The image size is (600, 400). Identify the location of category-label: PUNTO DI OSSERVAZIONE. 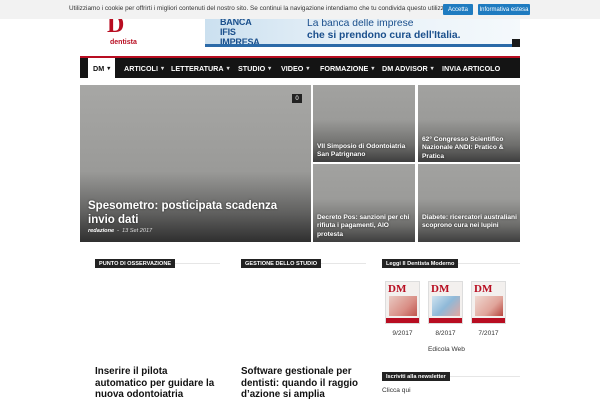
(135, 263).